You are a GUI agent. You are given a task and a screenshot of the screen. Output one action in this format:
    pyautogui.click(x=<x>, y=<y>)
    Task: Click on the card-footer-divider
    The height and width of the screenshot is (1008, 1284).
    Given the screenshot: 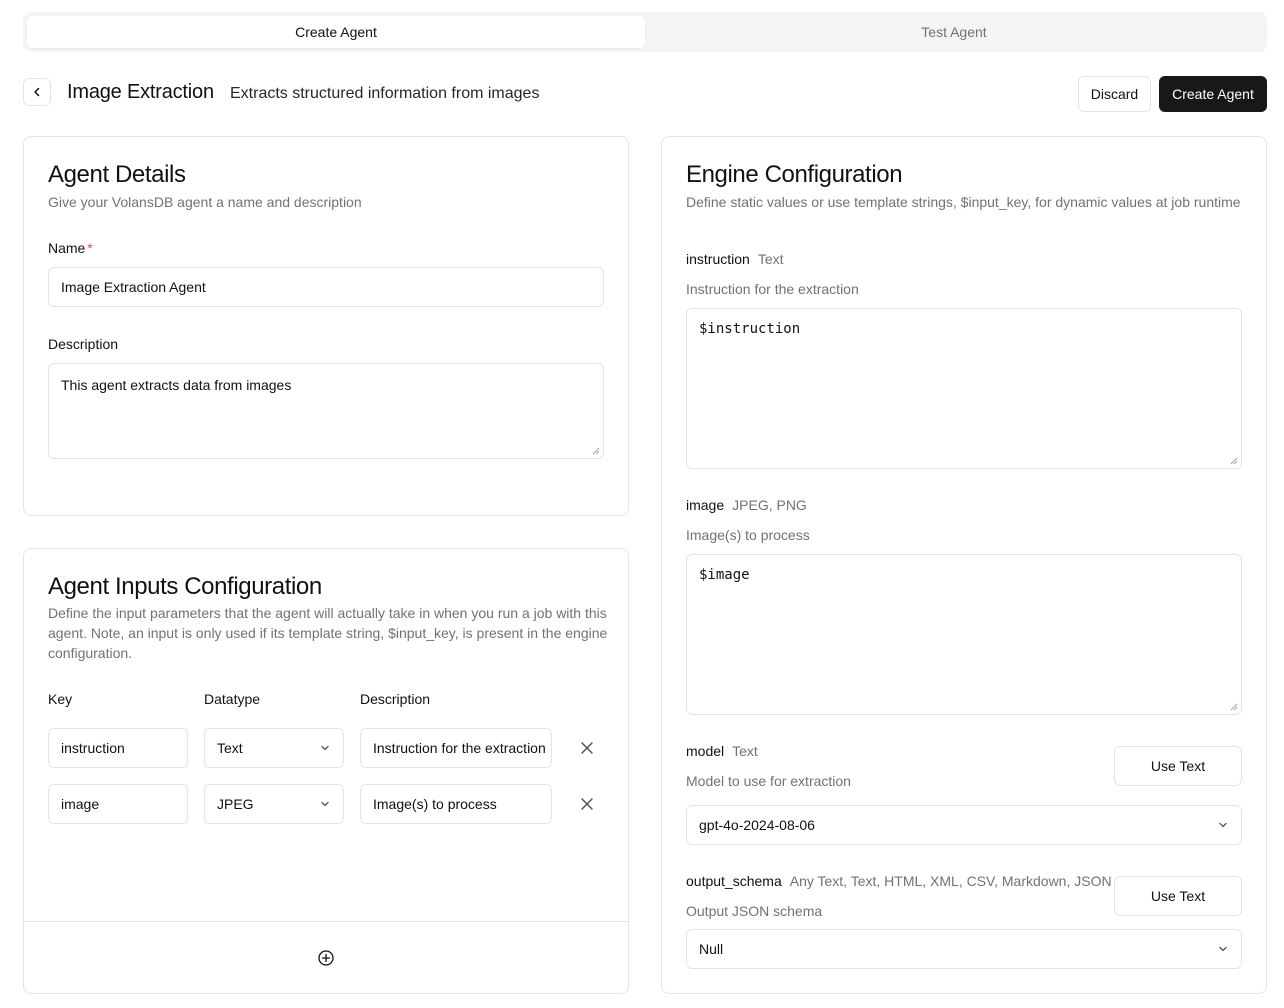 What is the action you would take?
    pyautogui.click(x=326, y=921)
    